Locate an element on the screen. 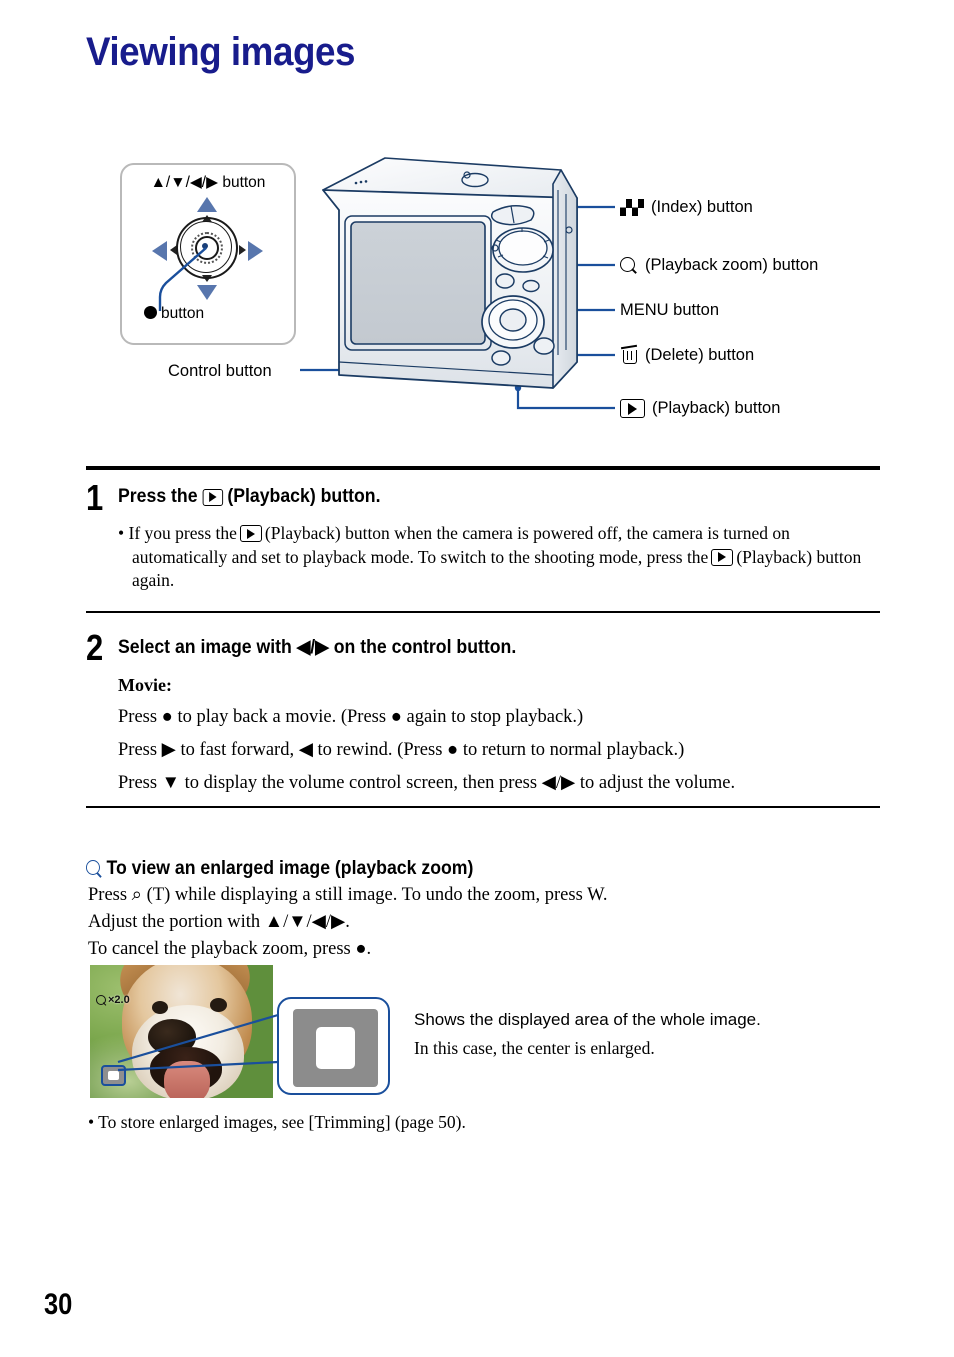 Image resolution: width=954 pixels, height=1357 pixels. step-1-number: 1 is located at coordinates (95, 497).